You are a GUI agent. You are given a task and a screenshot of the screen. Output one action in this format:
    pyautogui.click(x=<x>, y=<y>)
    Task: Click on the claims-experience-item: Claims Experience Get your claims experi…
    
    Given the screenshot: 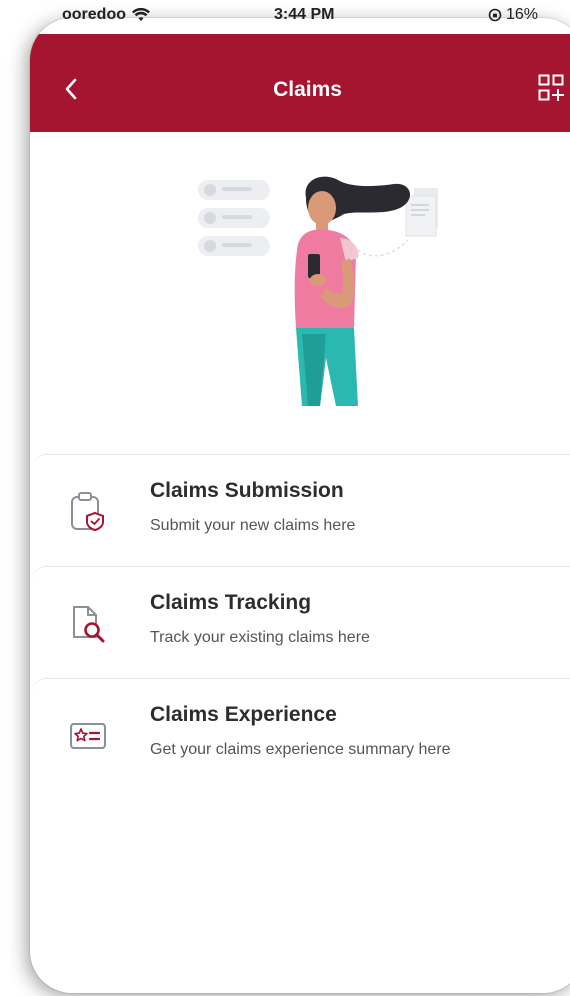 What is the action you would take?
    pyautogui.click(x=301, y=734)
    